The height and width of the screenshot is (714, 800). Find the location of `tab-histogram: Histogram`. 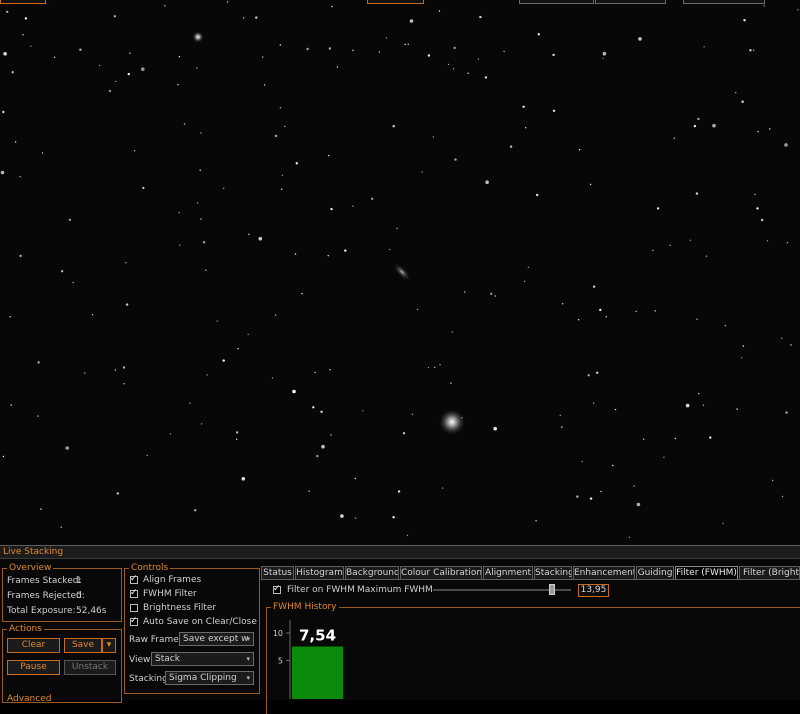

tab-histogram: Histogram is located at coordinates (319, 572).